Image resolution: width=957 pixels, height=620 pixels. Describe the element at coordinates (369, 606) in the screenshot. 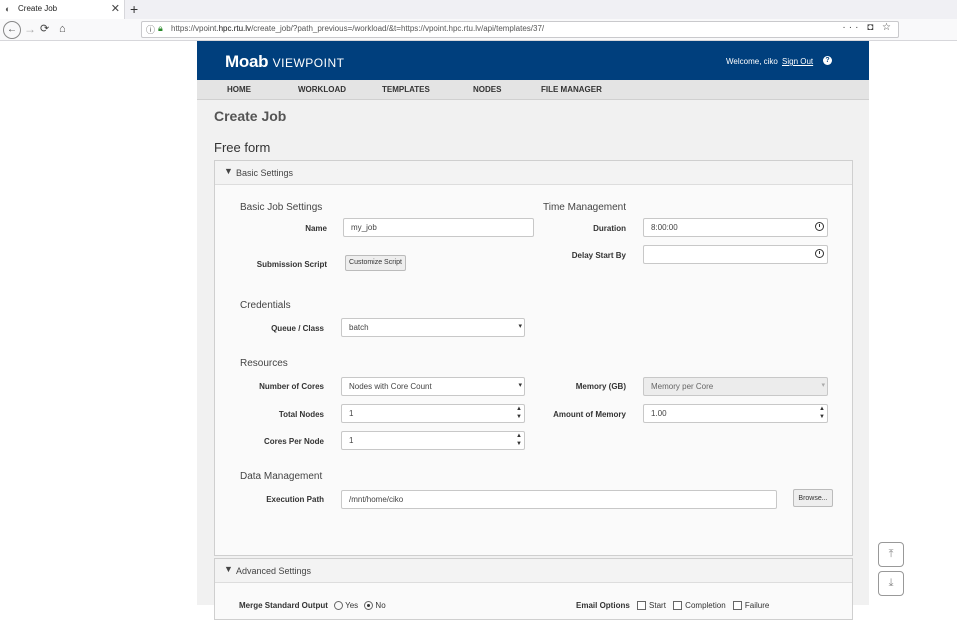

I see `merge-no-radio` at that location.